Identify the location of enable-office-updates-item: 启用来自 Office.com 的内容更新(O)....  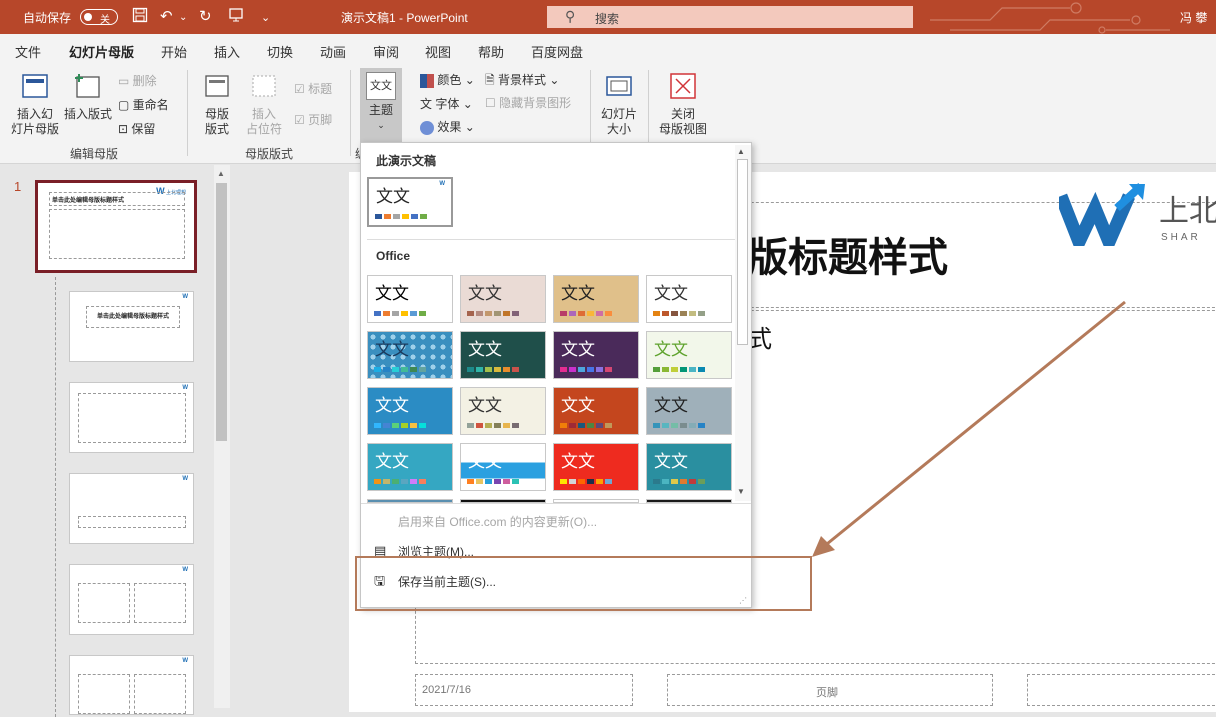
(497, 521).